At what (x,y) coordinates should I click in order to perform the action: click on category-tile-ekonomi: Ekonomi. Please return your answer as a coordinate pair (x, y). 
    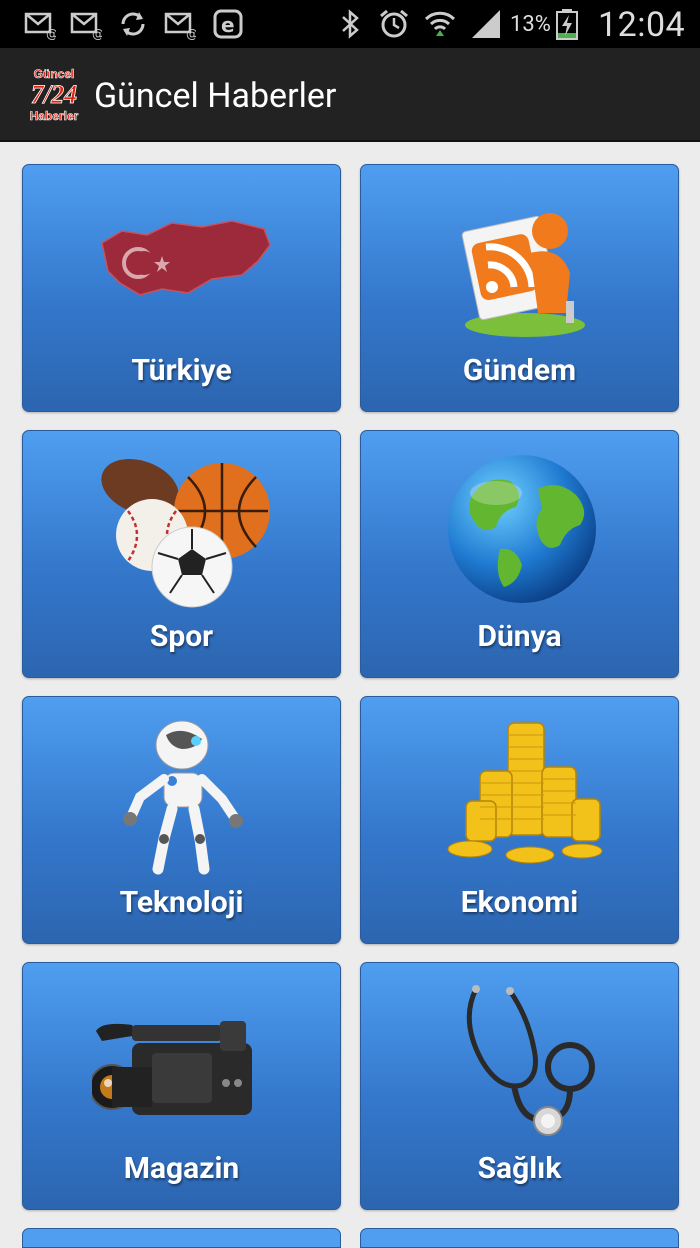
    Looking at the image, I should click on (519, 820).